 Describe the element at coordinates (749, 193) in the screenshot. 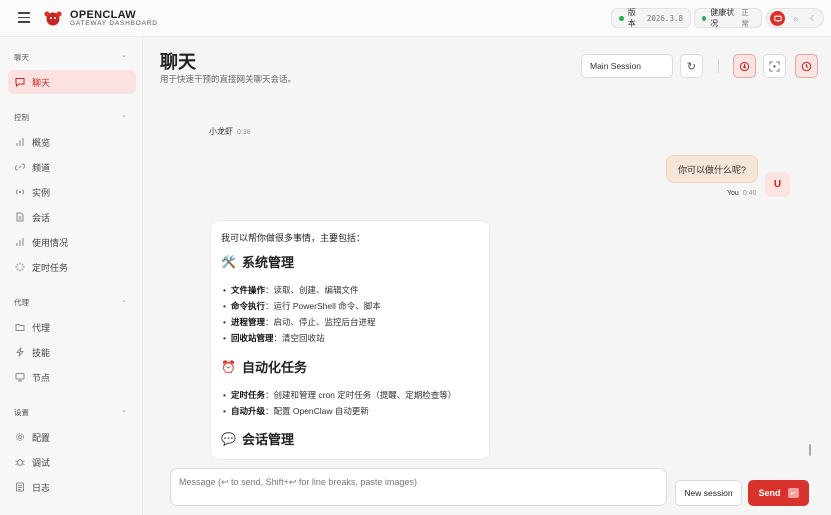

I see `user-time: 0:40` at that location.